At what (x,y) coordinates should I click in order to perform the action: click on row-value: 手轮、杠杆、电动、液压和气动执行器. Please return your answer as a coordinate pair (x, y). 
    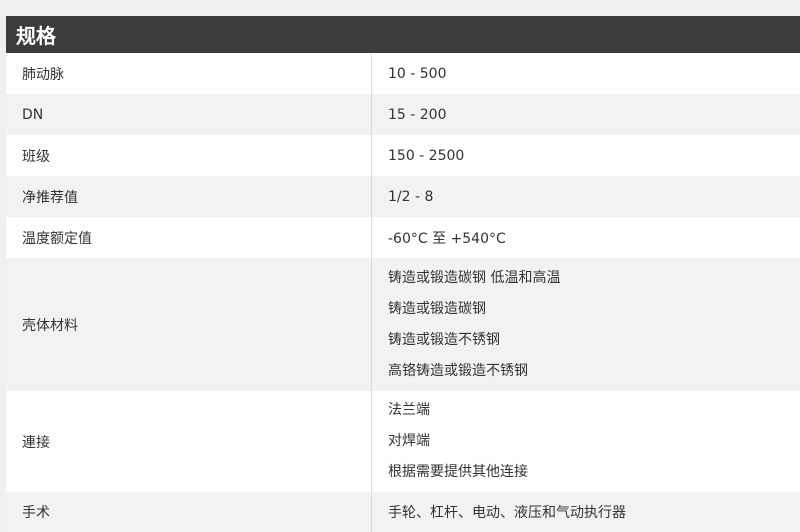
    Looking at the image, I should click on (507, 513).